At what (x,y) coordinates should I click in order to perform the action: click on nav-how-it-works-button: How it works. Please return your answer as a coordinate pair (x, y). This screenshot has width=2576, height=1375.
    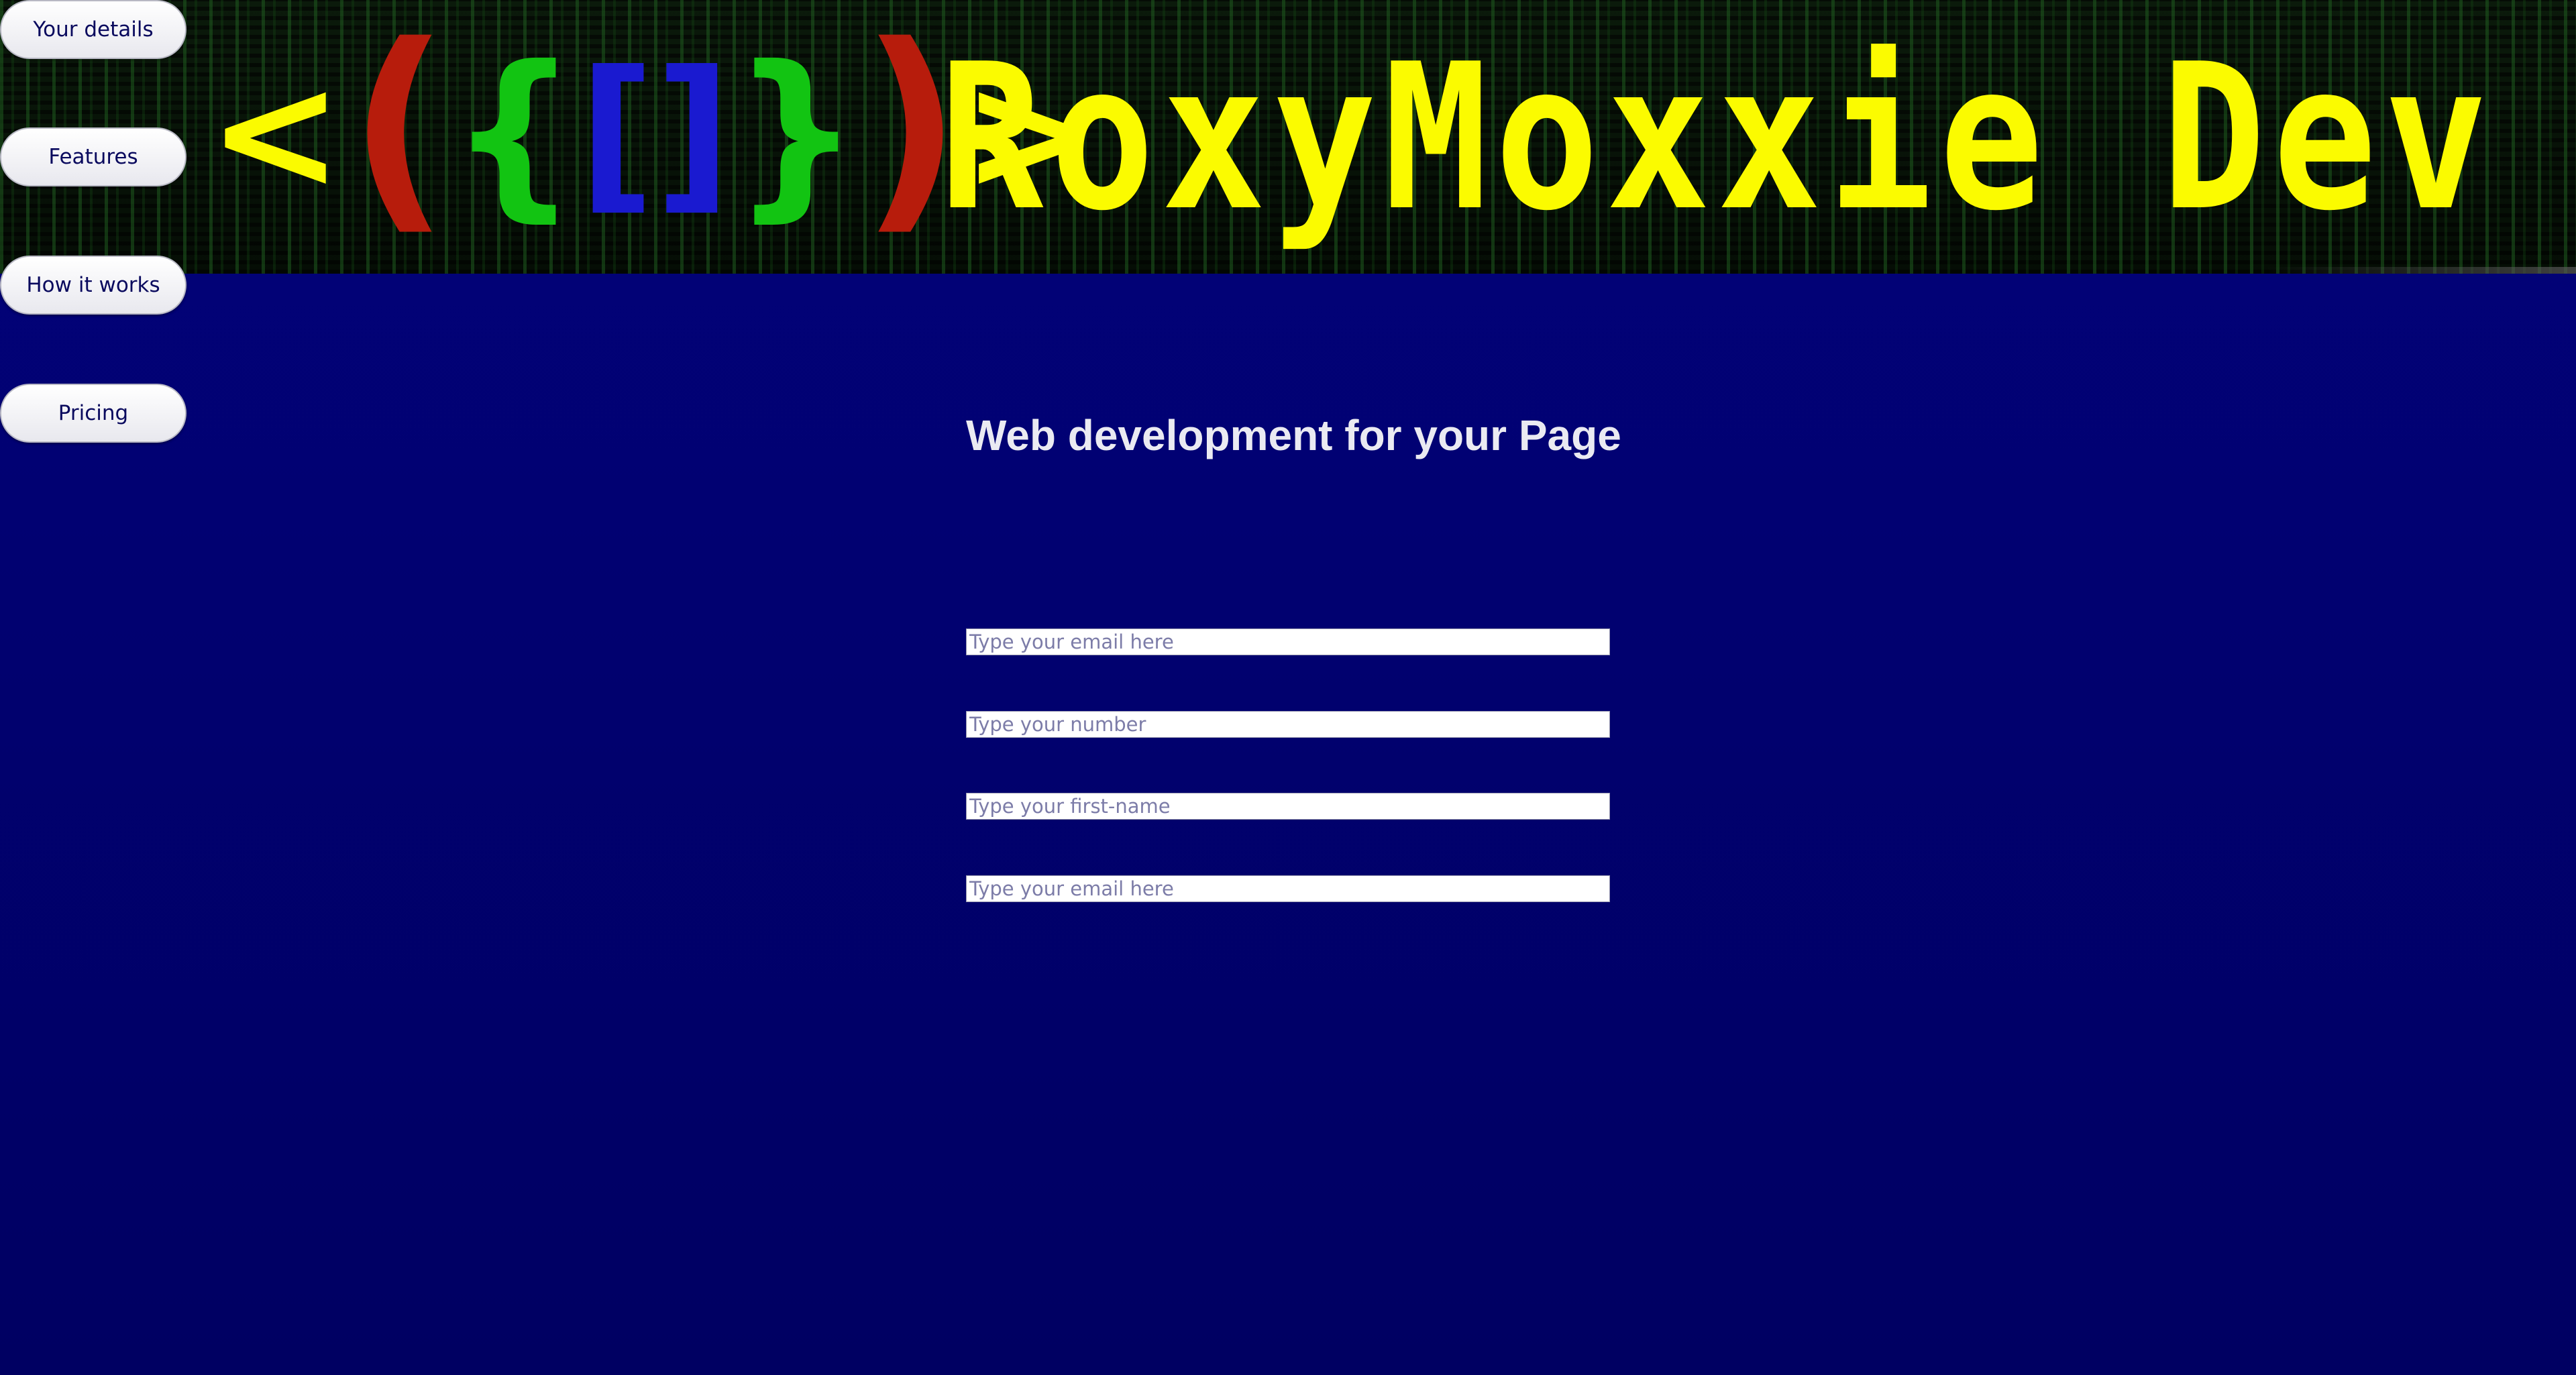
    Looking at the image, I should click on (93, 286).